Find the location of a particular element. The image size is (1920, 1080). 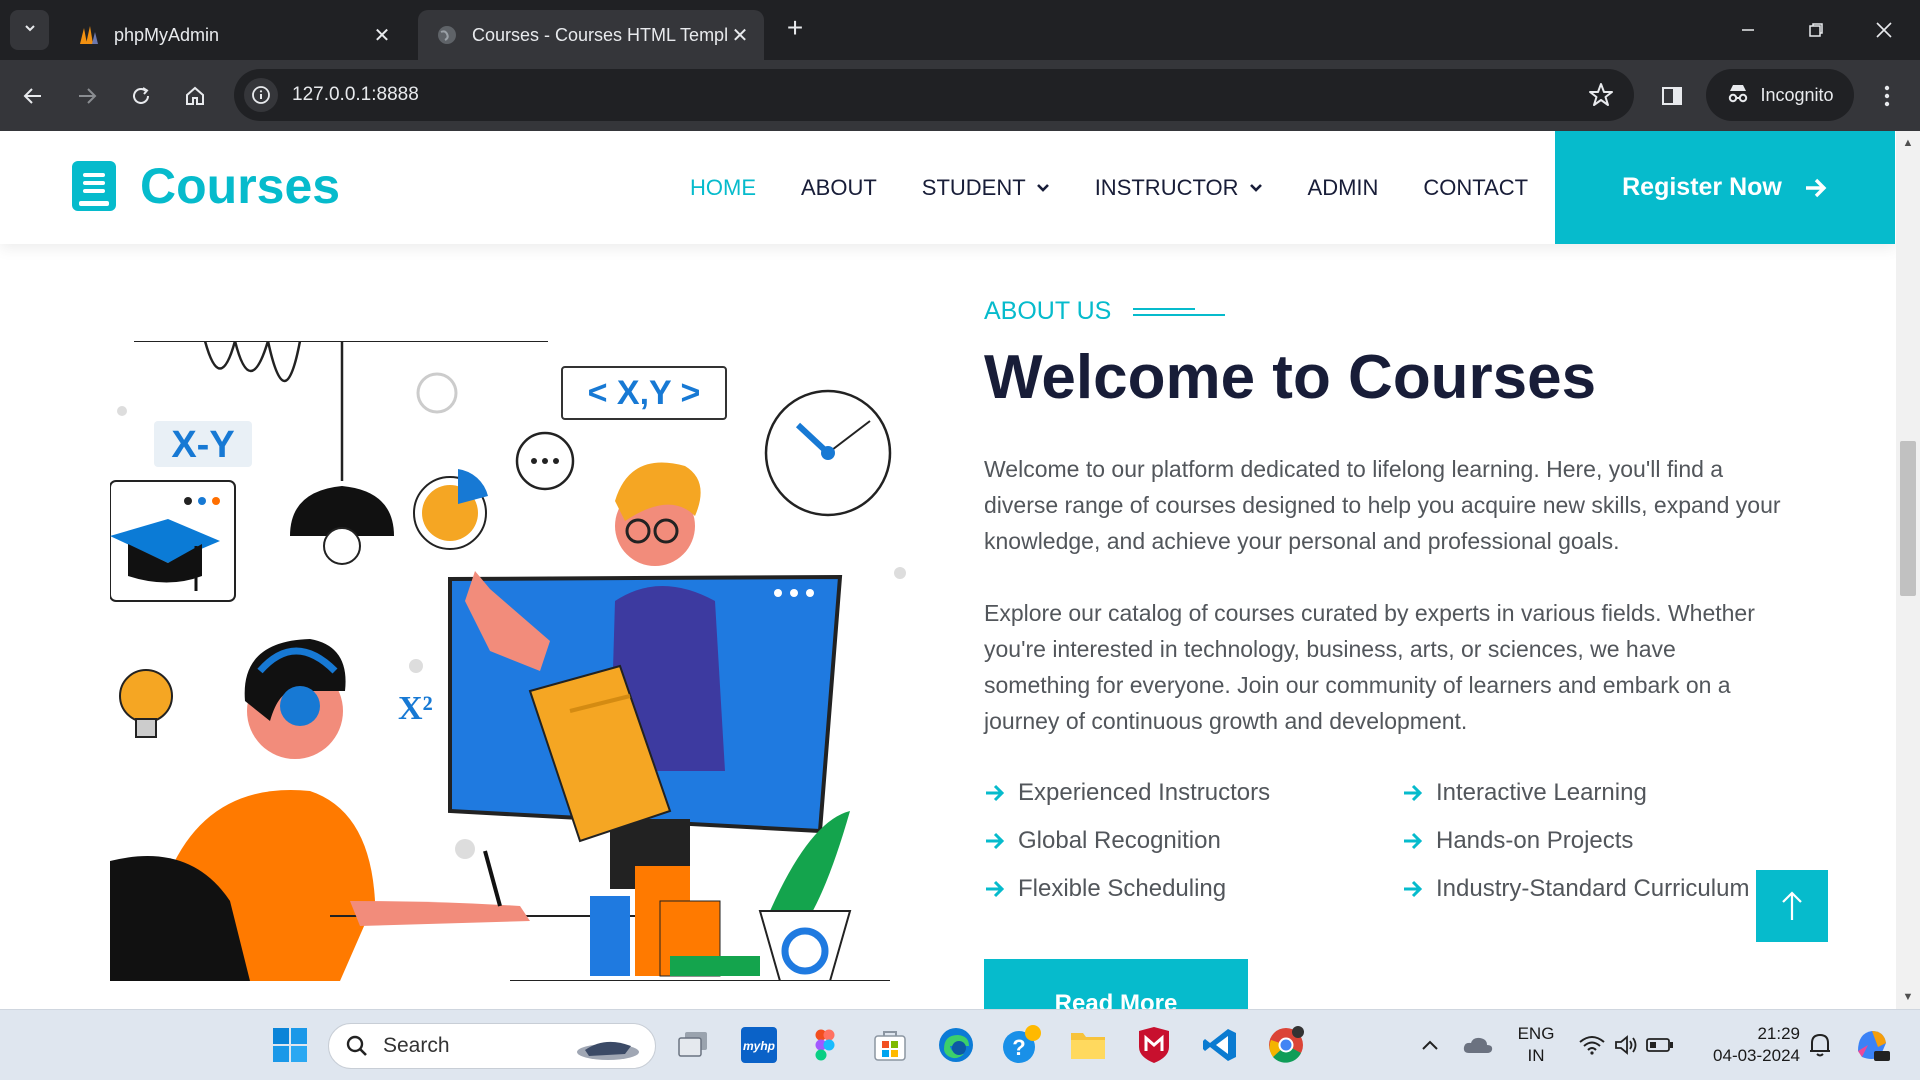

language-label: ENG is located at coordinates (1536, 1033).